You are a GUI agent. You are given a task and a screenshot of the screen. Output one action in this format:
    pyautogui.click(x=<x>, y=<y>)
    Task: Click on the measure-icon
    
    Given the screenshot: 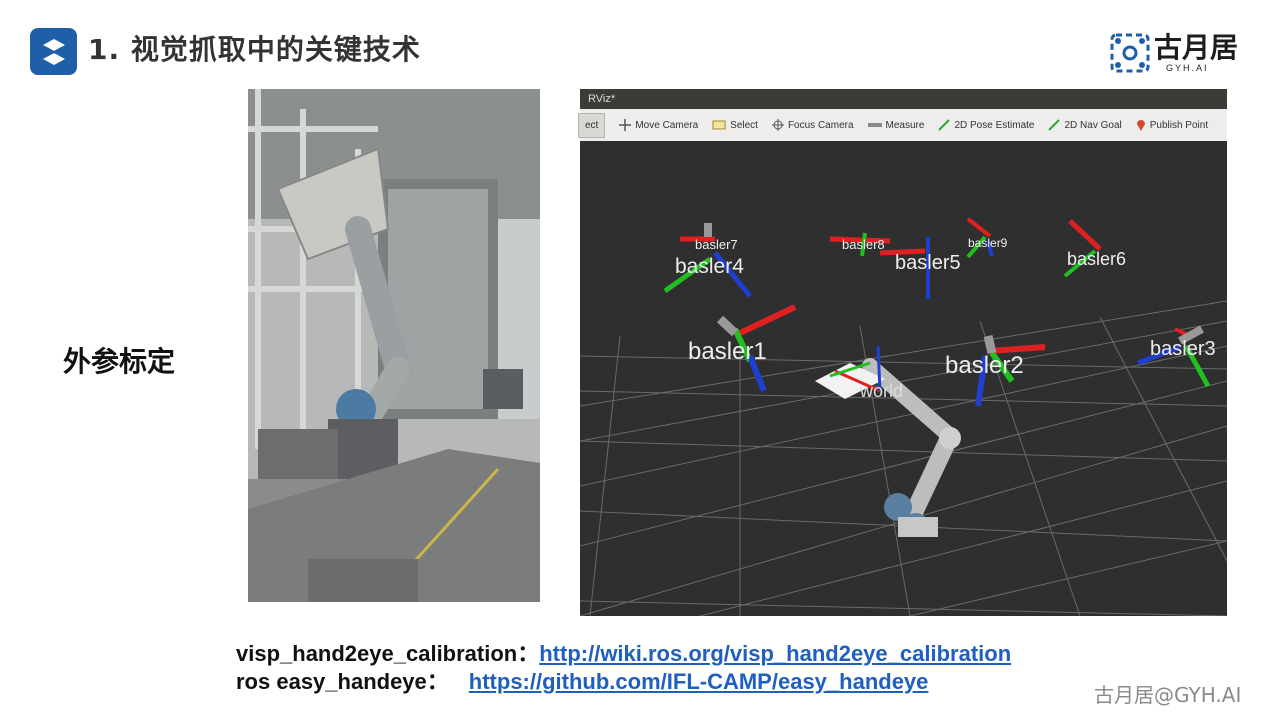 What is the action you would take?
    pyautogui.click(x=874, y=125)
    